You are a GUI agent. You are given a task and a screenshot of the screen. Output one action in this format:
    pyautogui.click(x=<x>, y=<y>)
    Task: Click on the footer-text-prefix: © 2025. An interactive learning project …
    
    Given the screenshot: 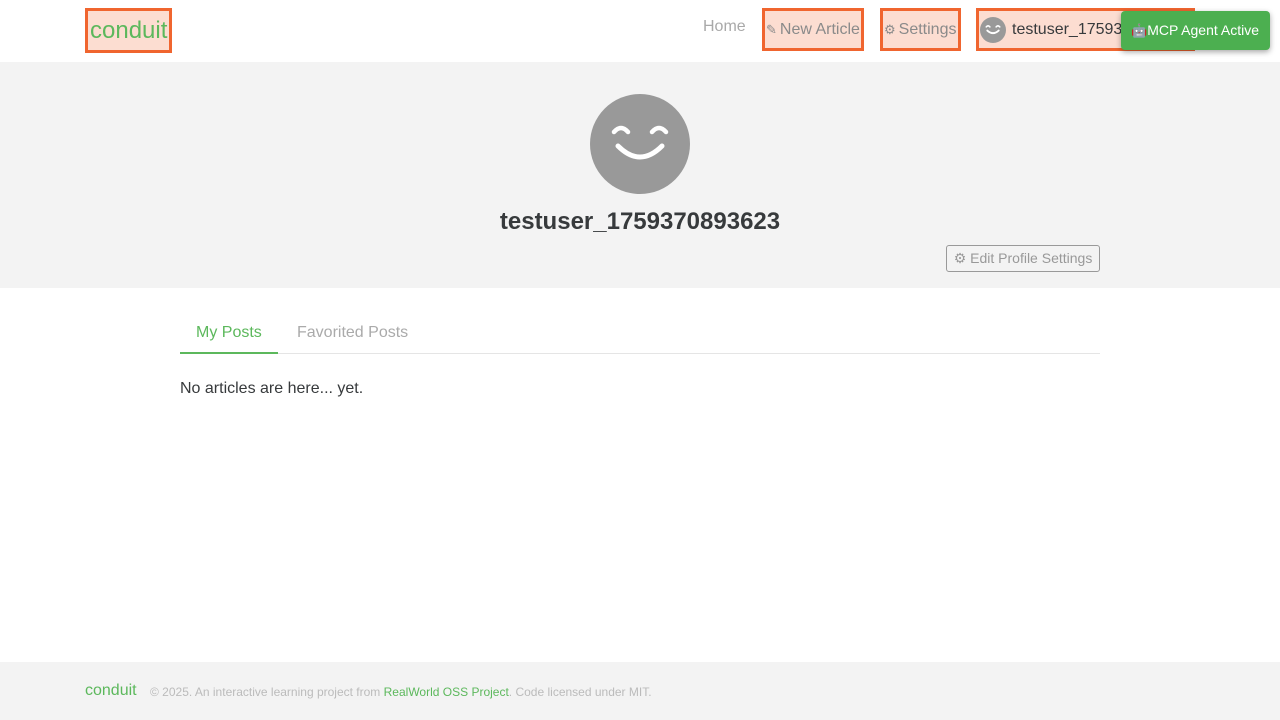 What is the action you would take?
    pyautogui.click(x=267, y=692)
    